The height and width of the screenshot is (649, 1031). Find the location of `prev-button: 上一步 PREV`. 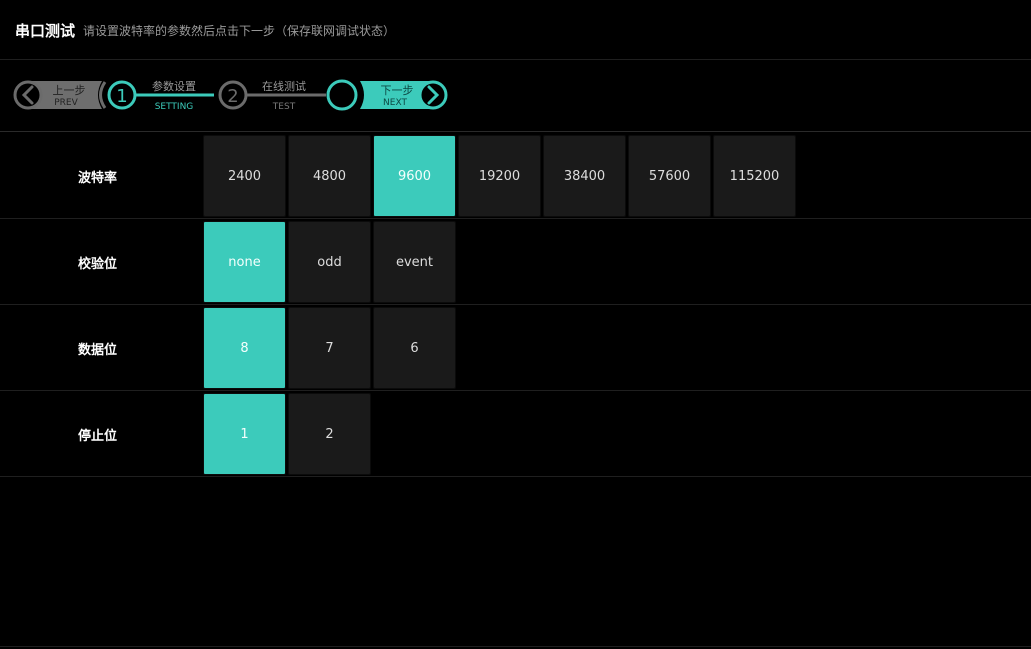

prev-button: 上一步 PREV is located at coordinates (57, 95).